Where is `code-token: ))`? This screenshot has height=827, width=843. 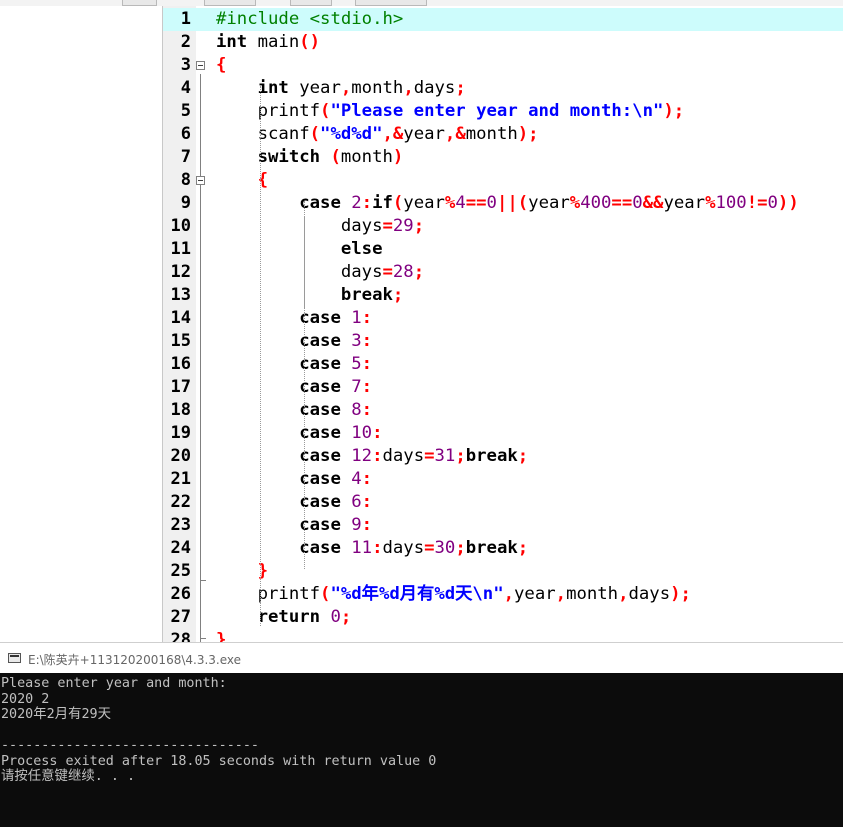
code-token: )) is located at coordinates (788, 203).